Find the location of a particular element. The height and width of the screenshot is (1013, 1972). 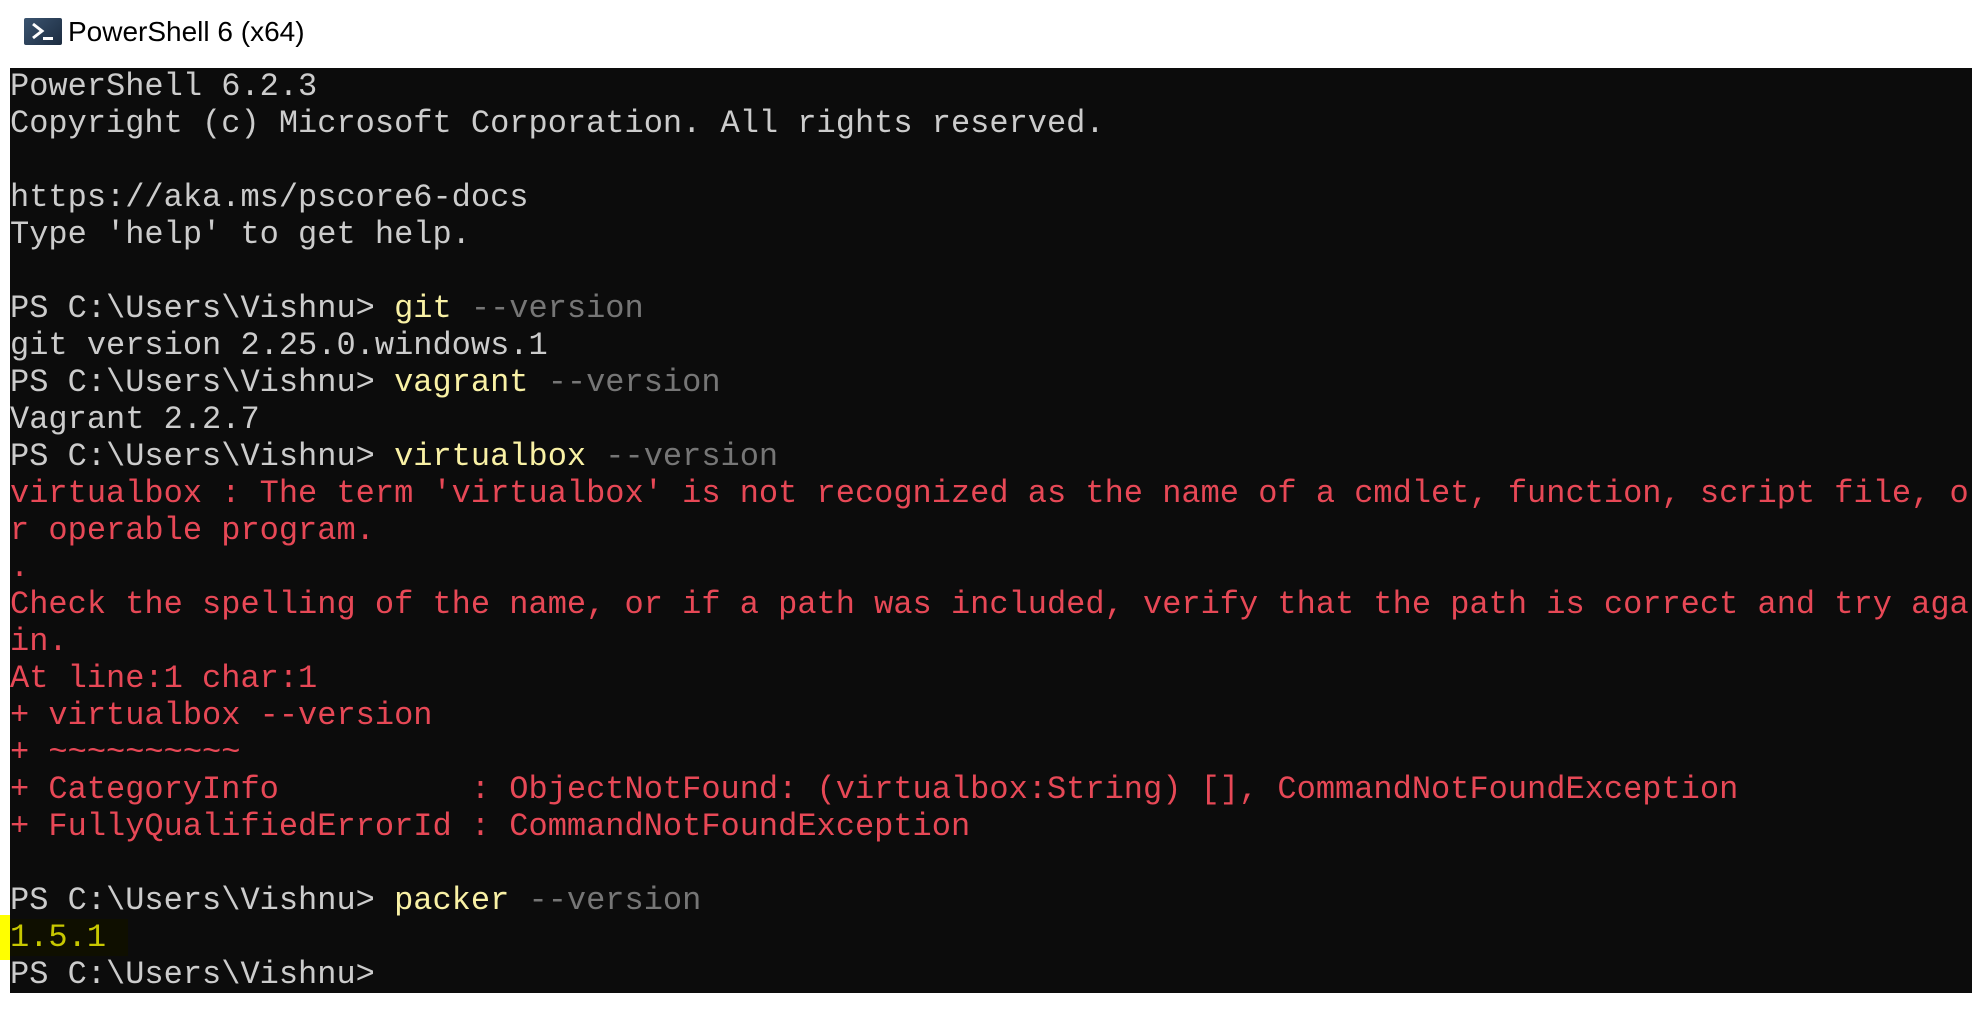

error-line: At line:1 char:1 is located at coordinates (164, 678).